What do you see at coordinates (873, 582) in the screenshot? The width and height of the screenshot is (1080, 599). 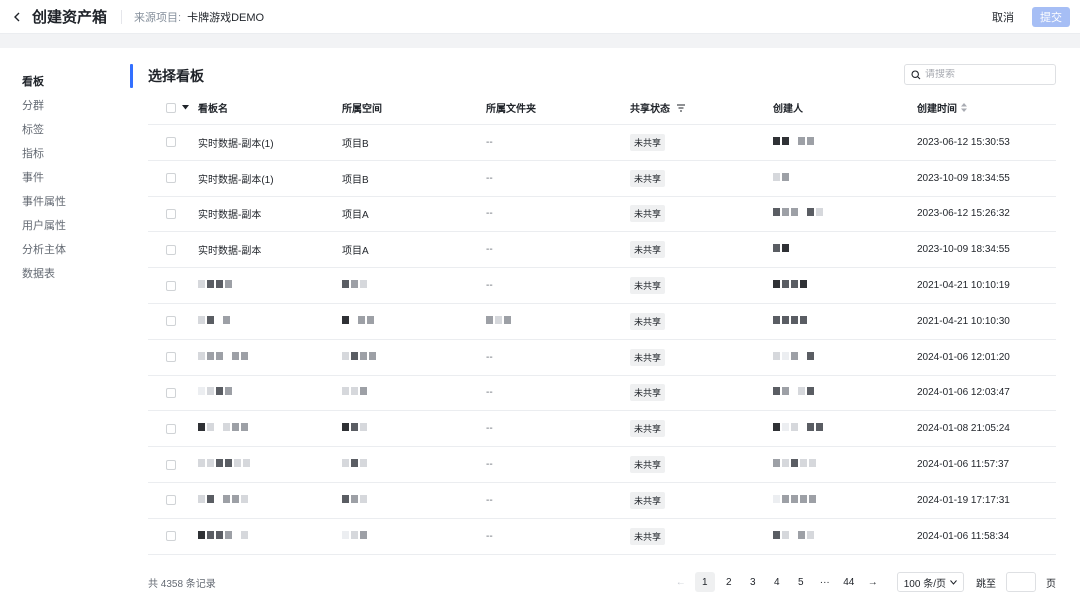 I see `next-page-icon: →` at bounding box center [873, 582].